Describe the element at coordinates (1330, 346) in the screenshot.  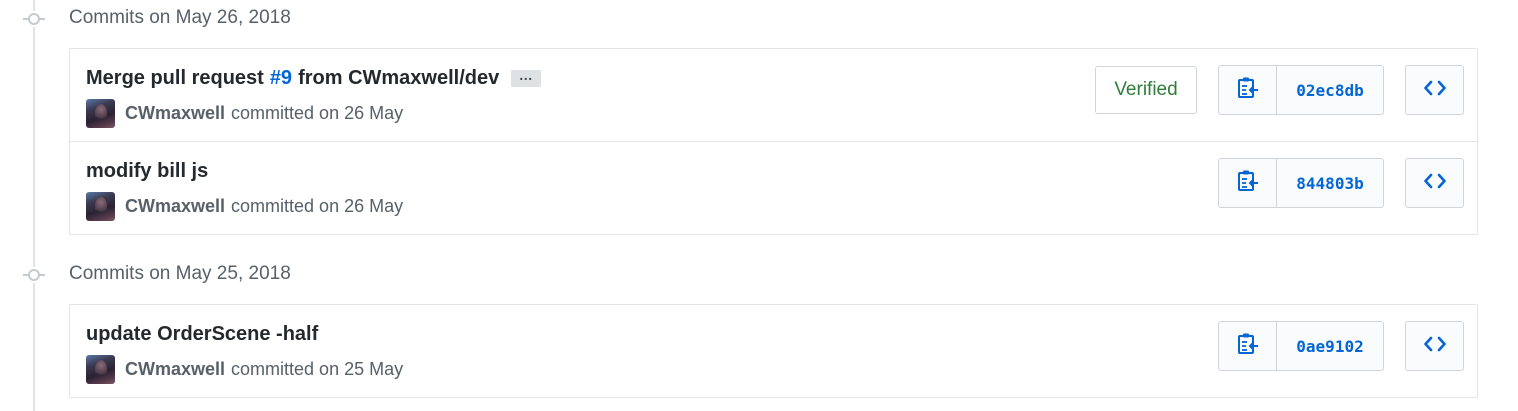
I see `commit-sha-link: 0ae9102` at that location.